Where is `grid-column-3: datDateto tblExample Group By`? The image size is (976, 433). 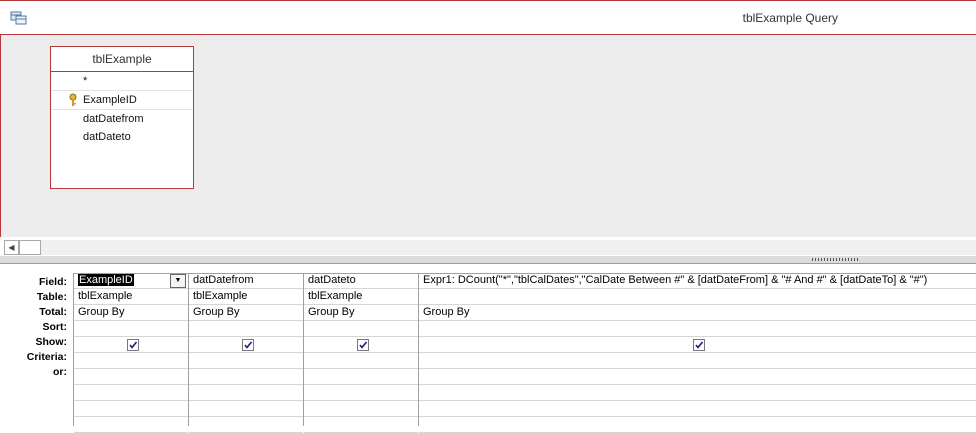
grid-column-3: datDateto tblExample Group By is located at coordinates (361, 353).